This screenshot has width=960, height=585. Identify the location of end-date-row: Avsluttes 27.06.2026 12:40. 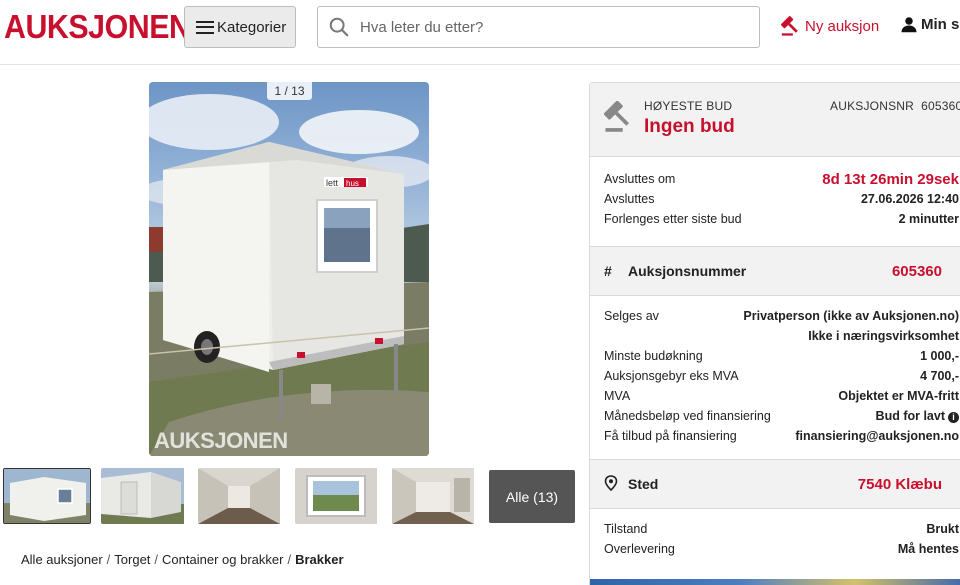
(781, 199).